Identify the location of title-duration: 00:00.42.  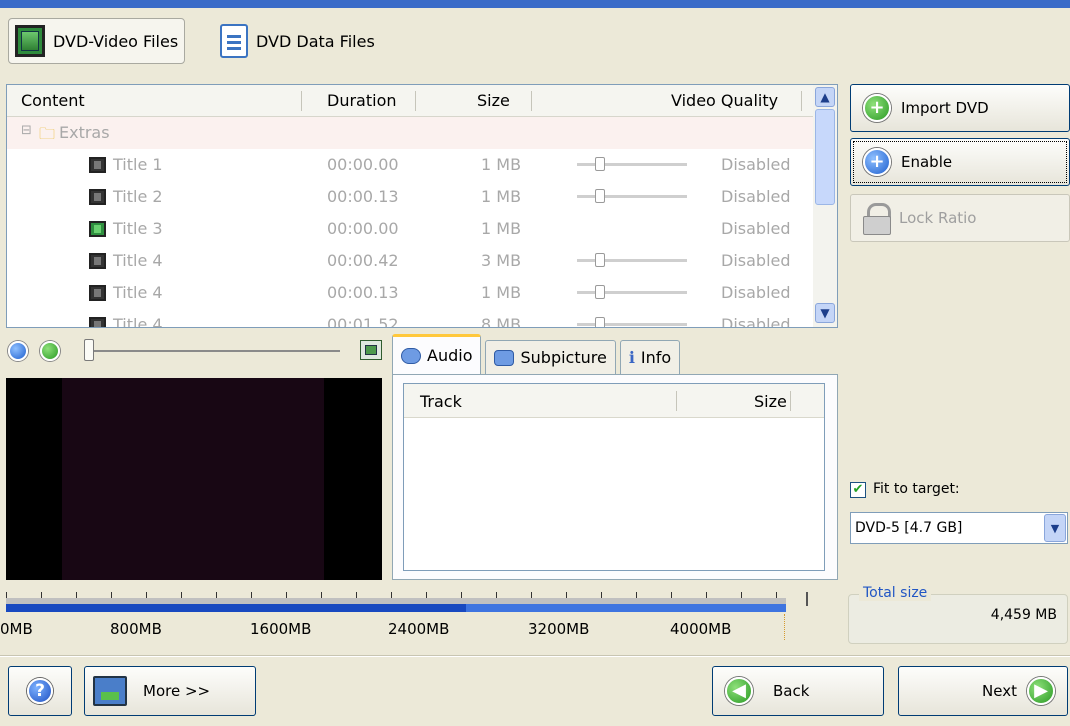
(363, 260).